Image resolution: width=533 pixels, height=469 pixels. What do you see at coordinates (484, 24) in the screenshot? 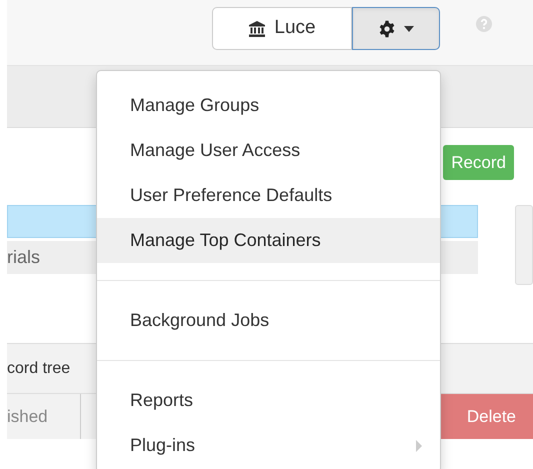
I see `help-icon` at bounding box center [484, 24].